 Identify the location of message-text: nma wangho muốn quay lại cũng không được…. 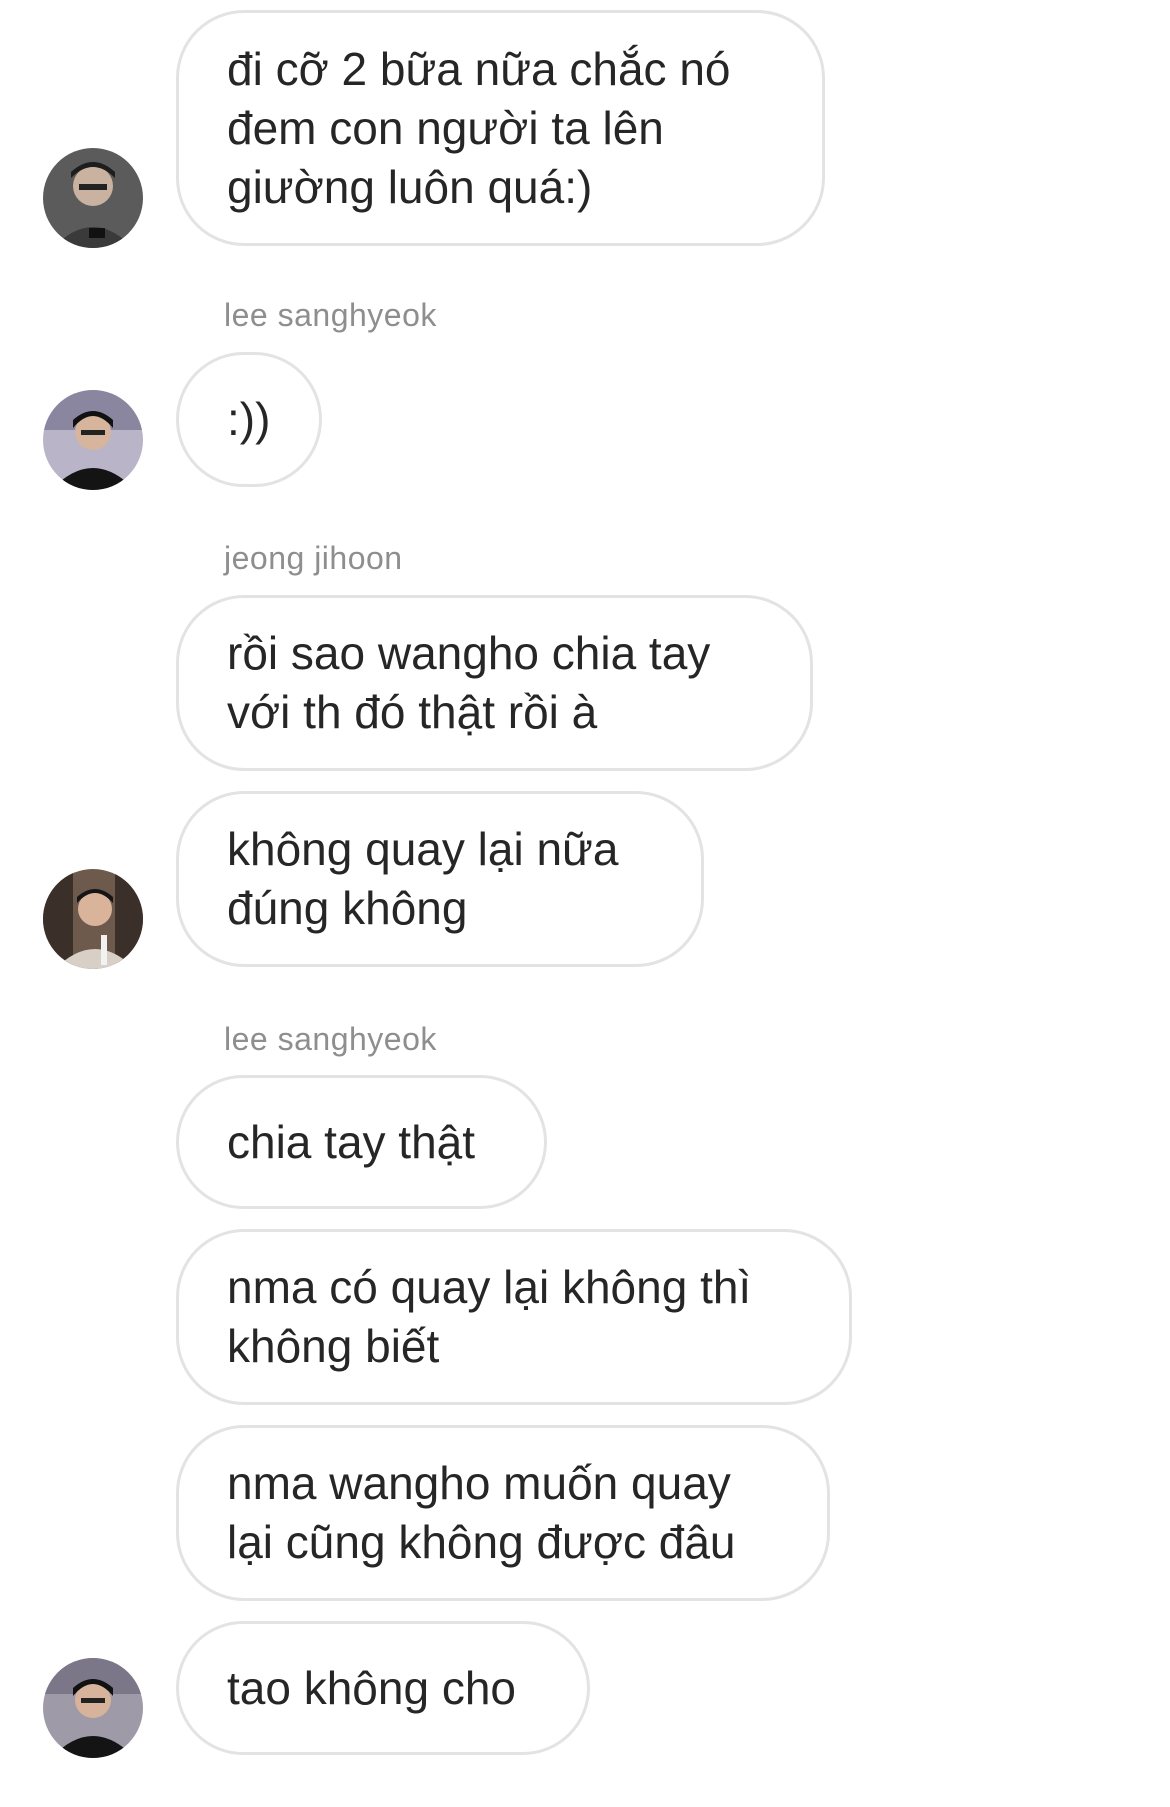
(481, 1512).